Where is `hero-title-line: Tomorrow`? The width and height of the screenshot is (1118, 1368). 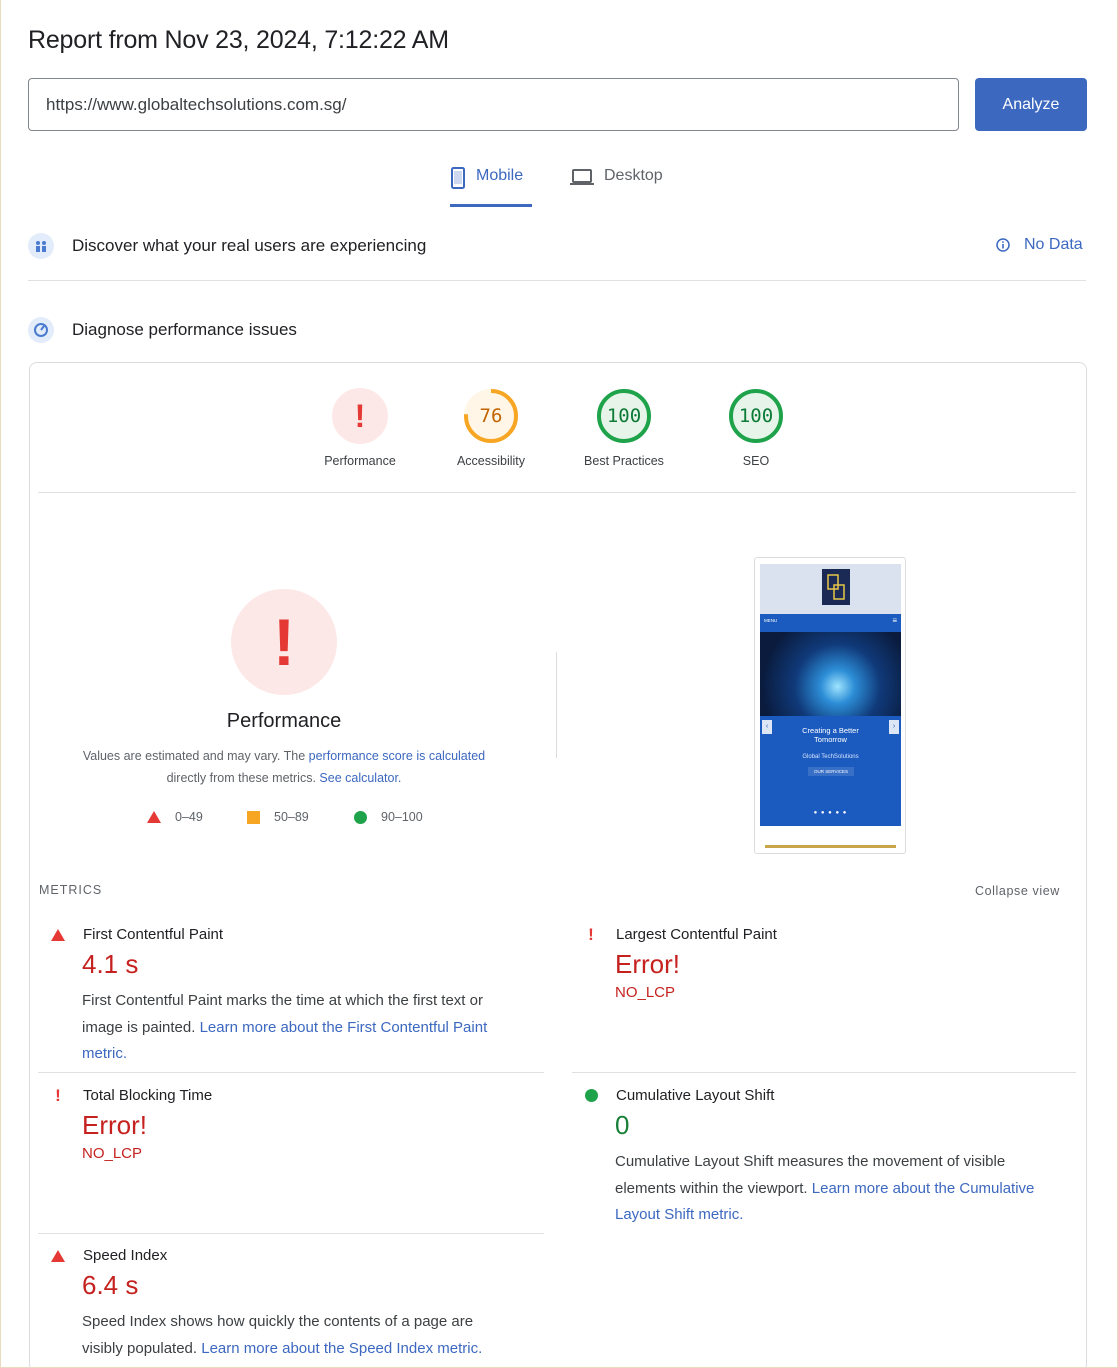
hero-title-line: Tomorrow is located at coordinates (830, 739).